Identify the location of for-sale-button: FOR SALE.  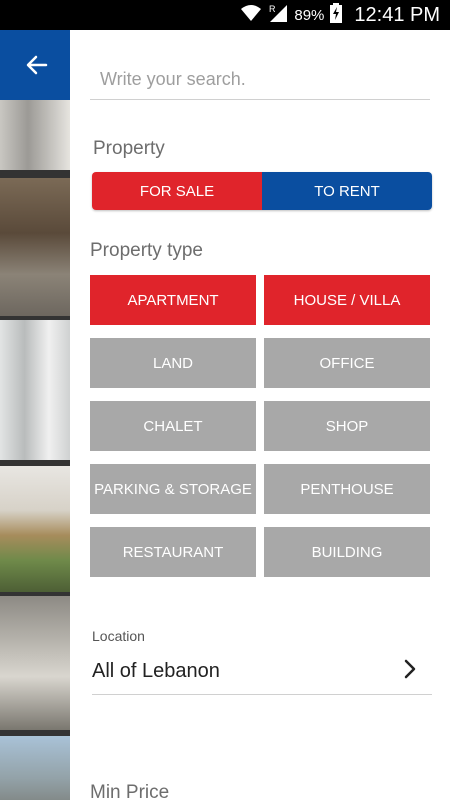
(177, 191).